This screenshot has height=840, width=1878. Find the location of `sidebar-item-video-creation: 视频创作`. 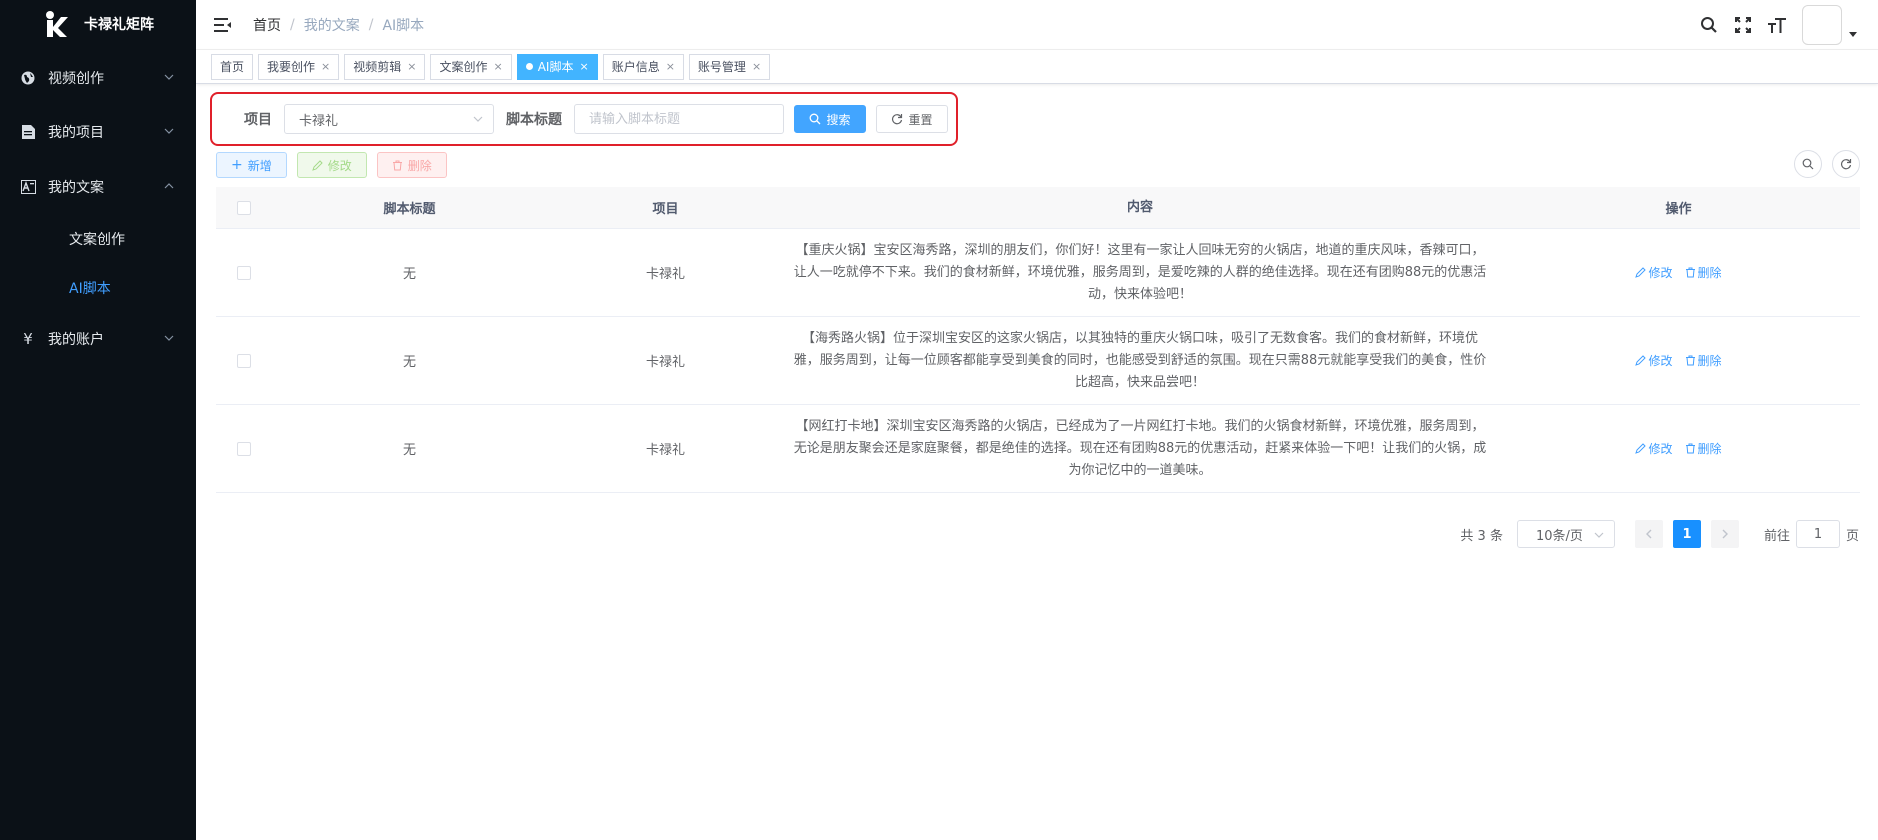

sidebar-item-video-creation: 视频创作 is located at coordinates (98, 77).